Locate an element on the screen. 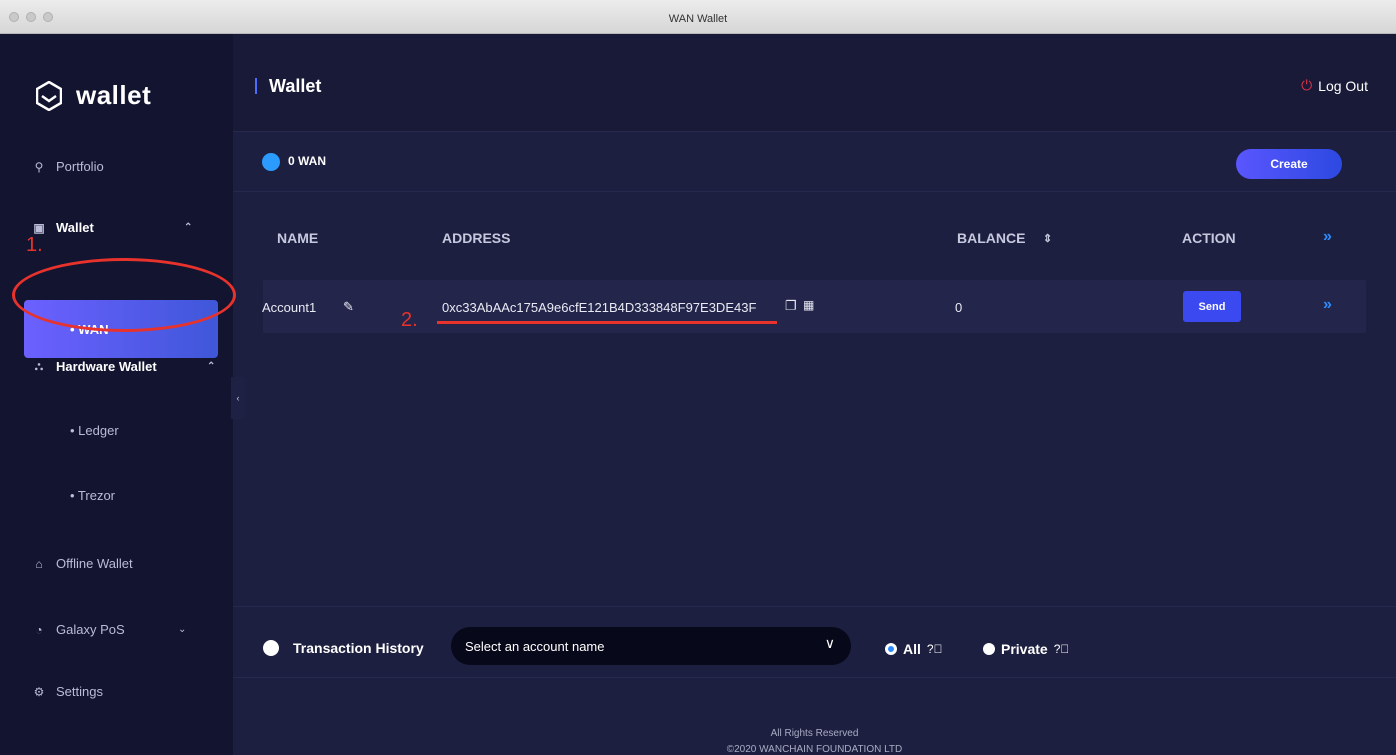 This screenshot has width=1396, height=755. settings-icon: ⚙ is located at coordinates (39, 691).